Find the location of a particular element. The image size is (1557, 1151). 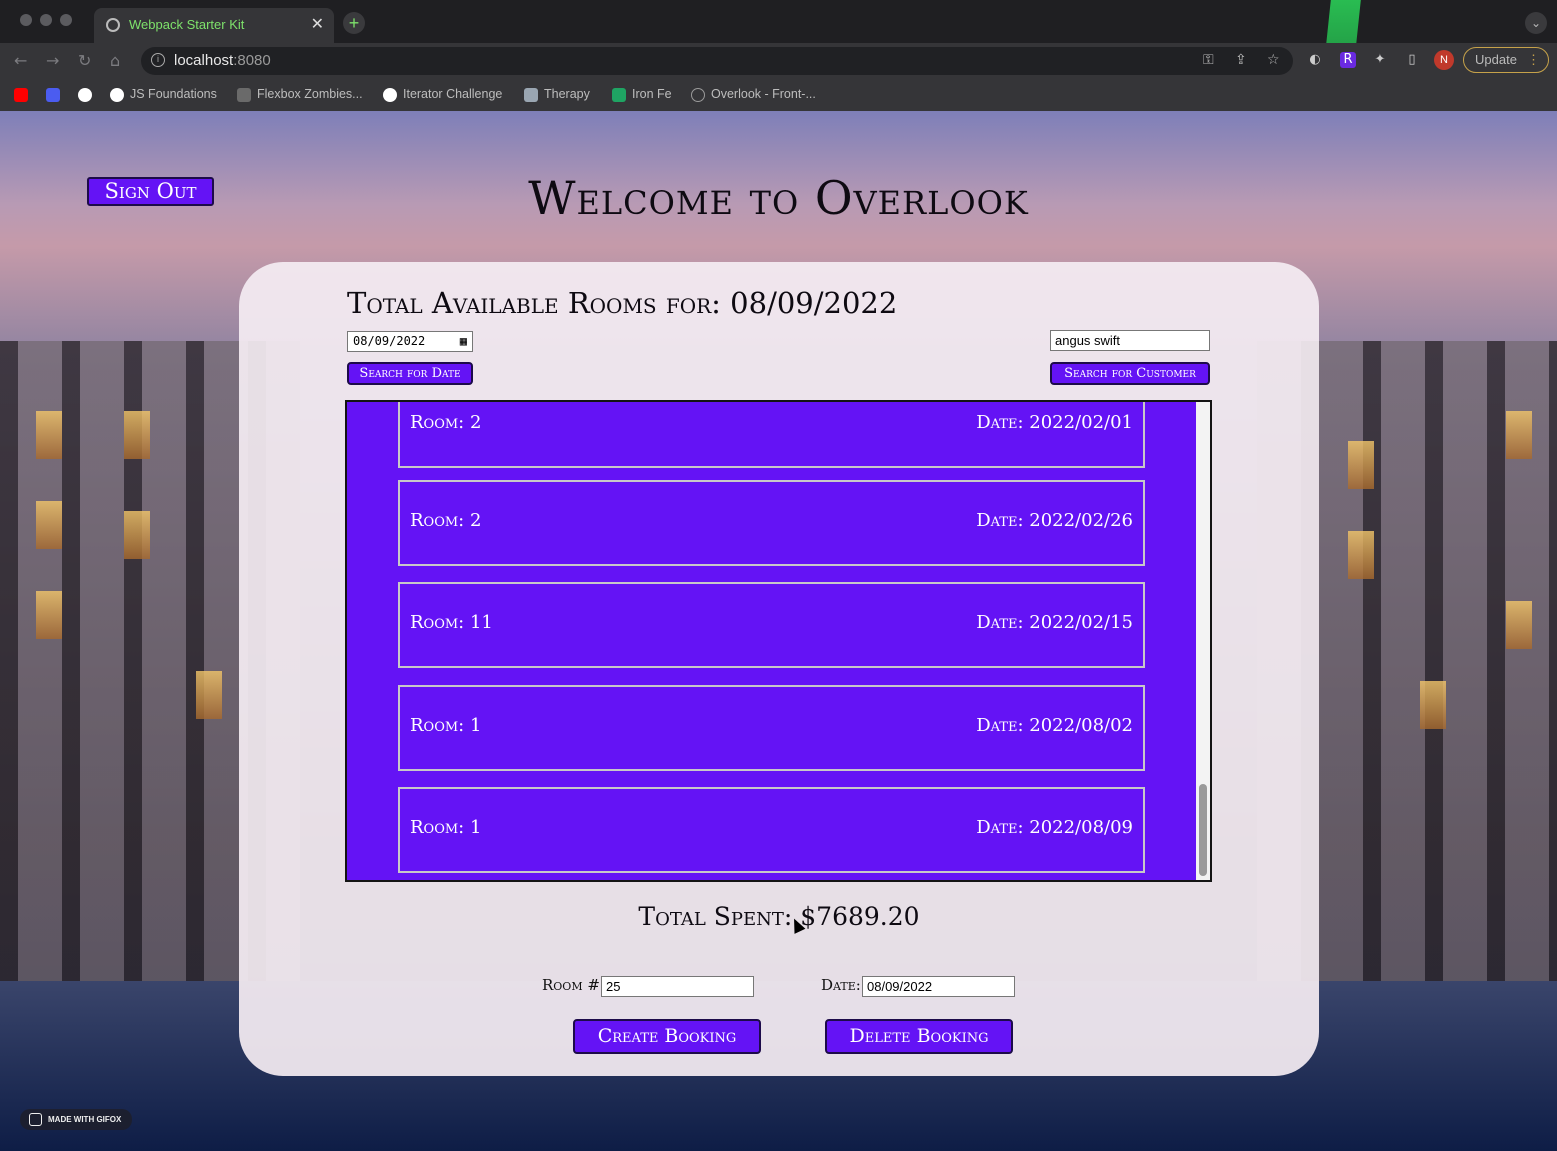

close-tab-icon: ✕ is located at coordinates (317, 24).